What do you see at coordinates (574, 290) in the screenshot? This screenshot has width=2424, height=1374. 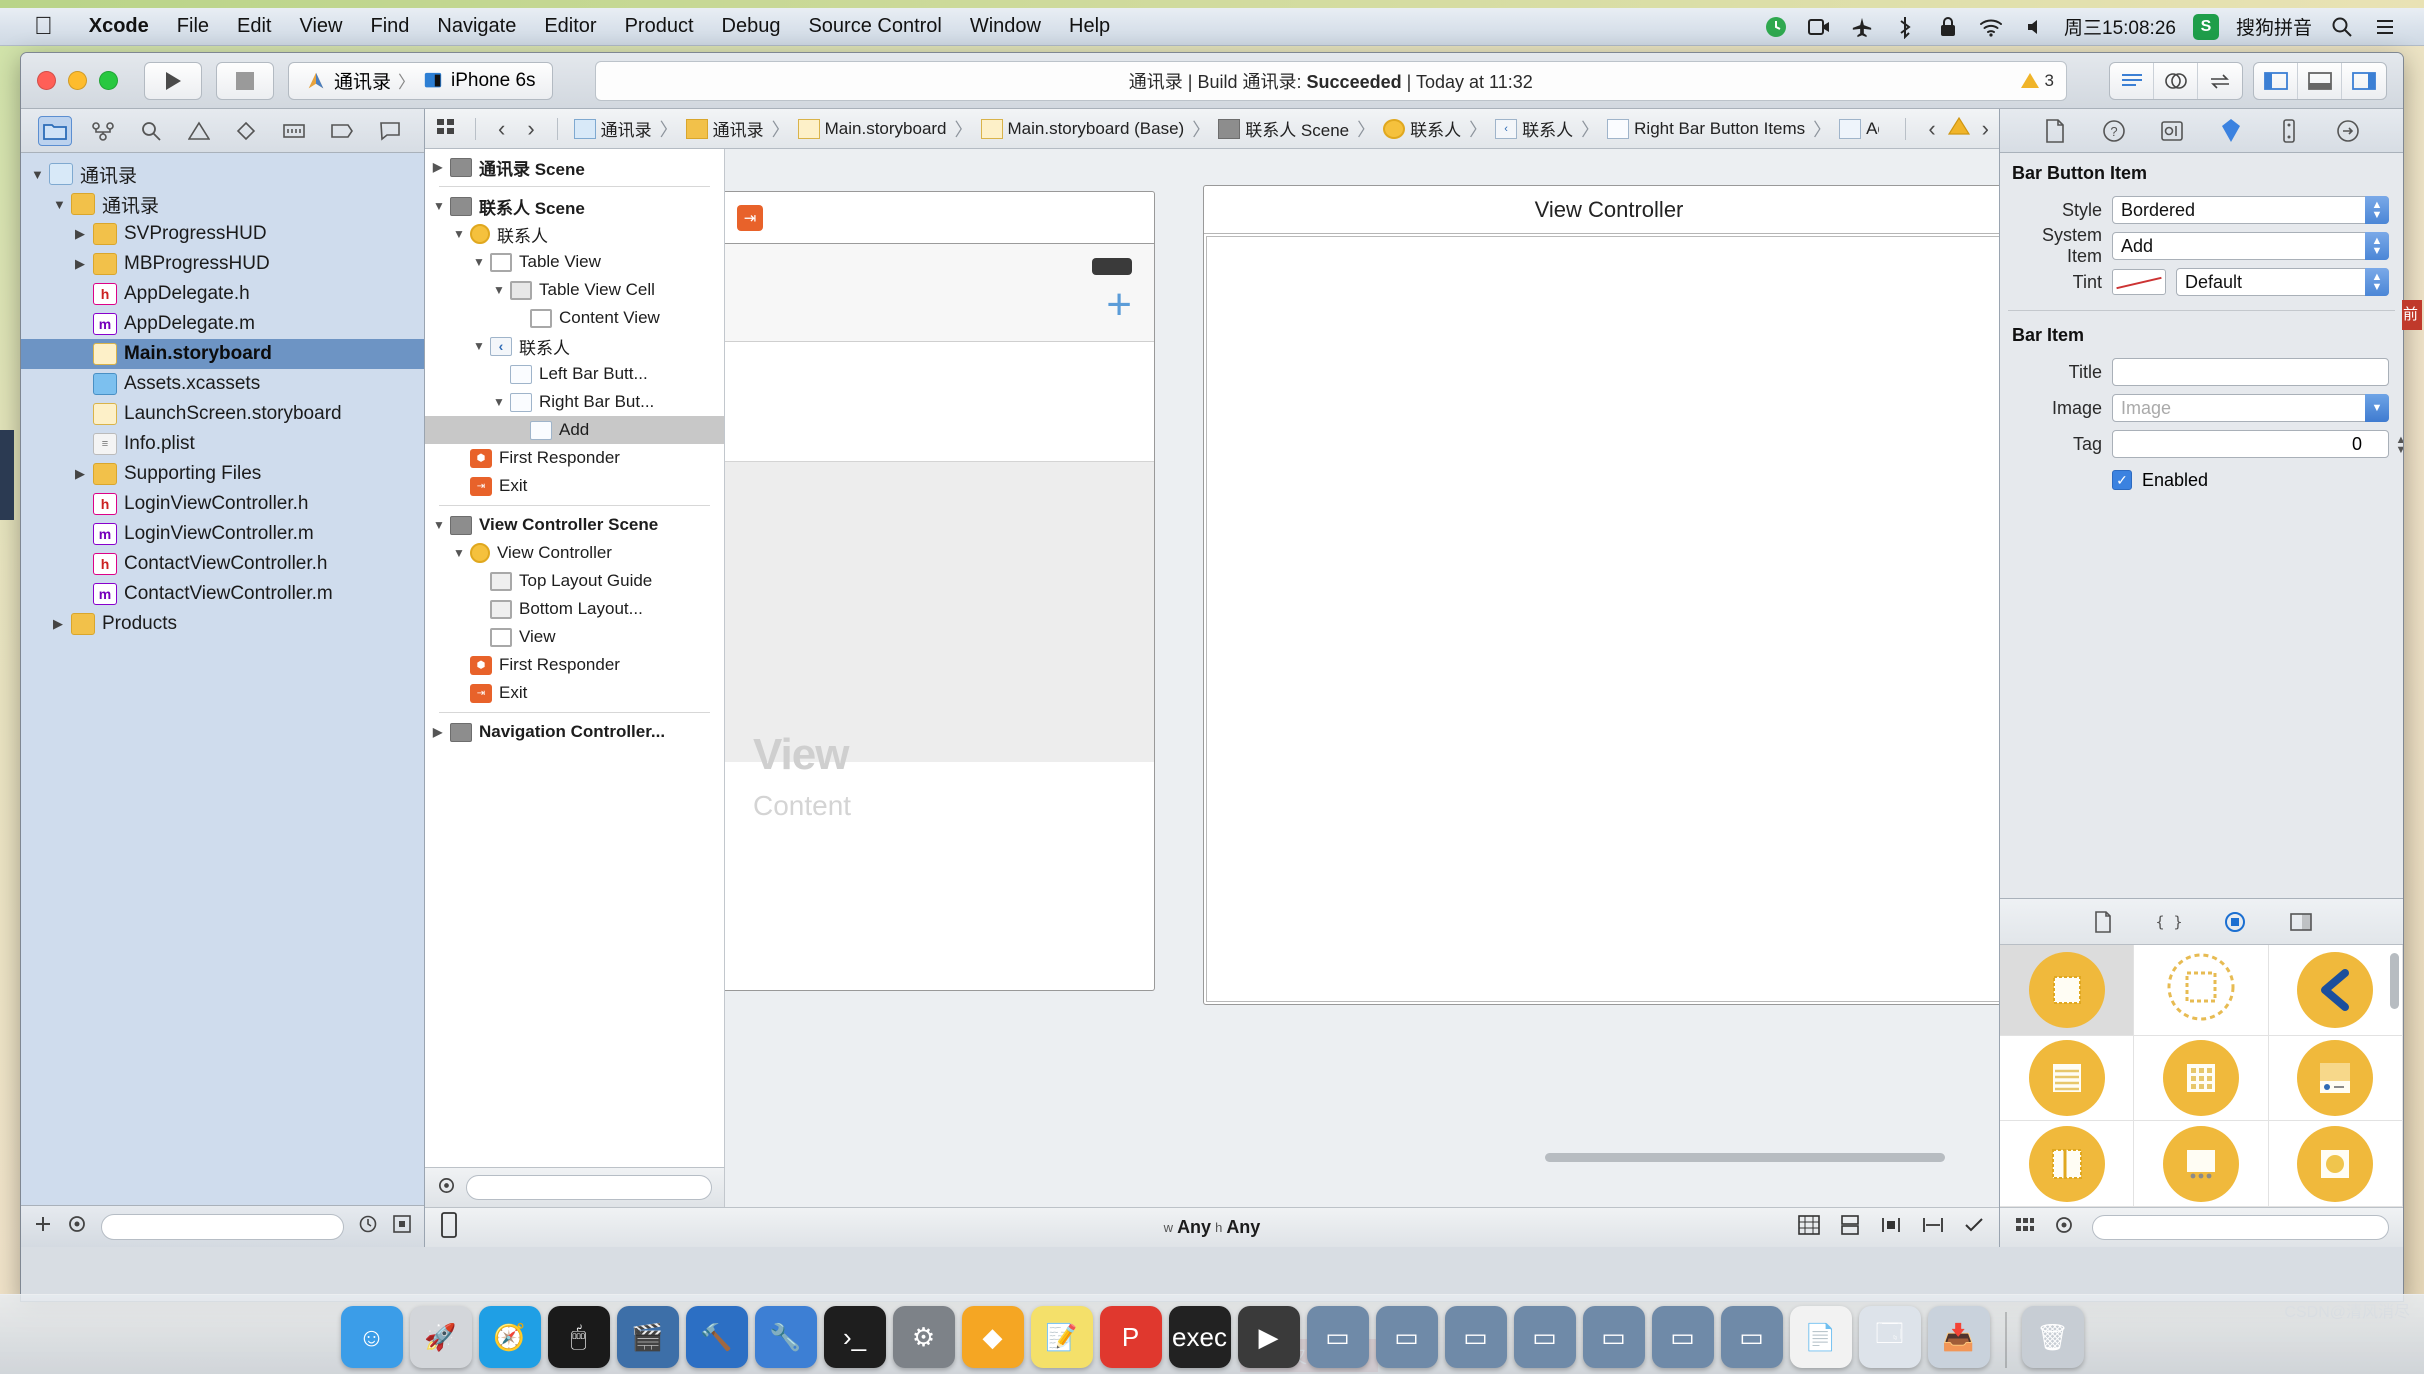 I see `outline-row: ▼ Table View Cell` at bounding box center [574, 290].